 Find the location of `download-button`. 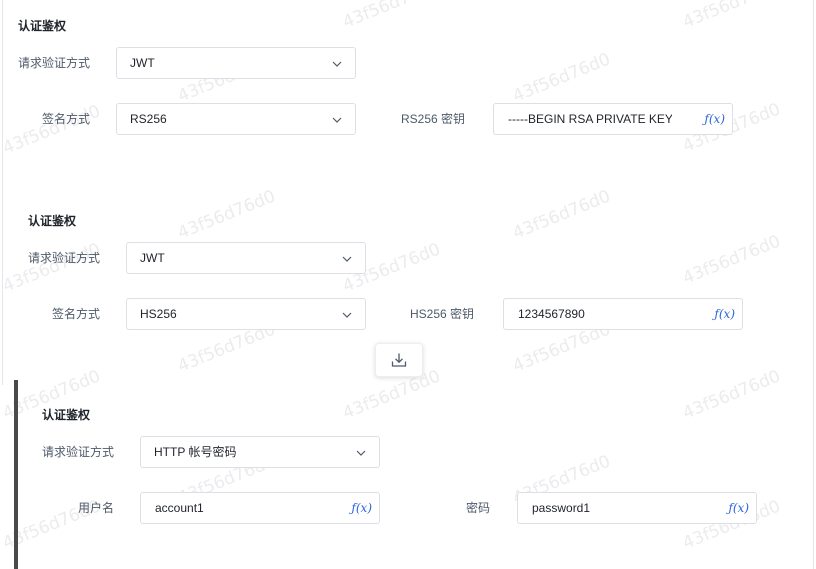

download-button is located at coordinates (399, 360).